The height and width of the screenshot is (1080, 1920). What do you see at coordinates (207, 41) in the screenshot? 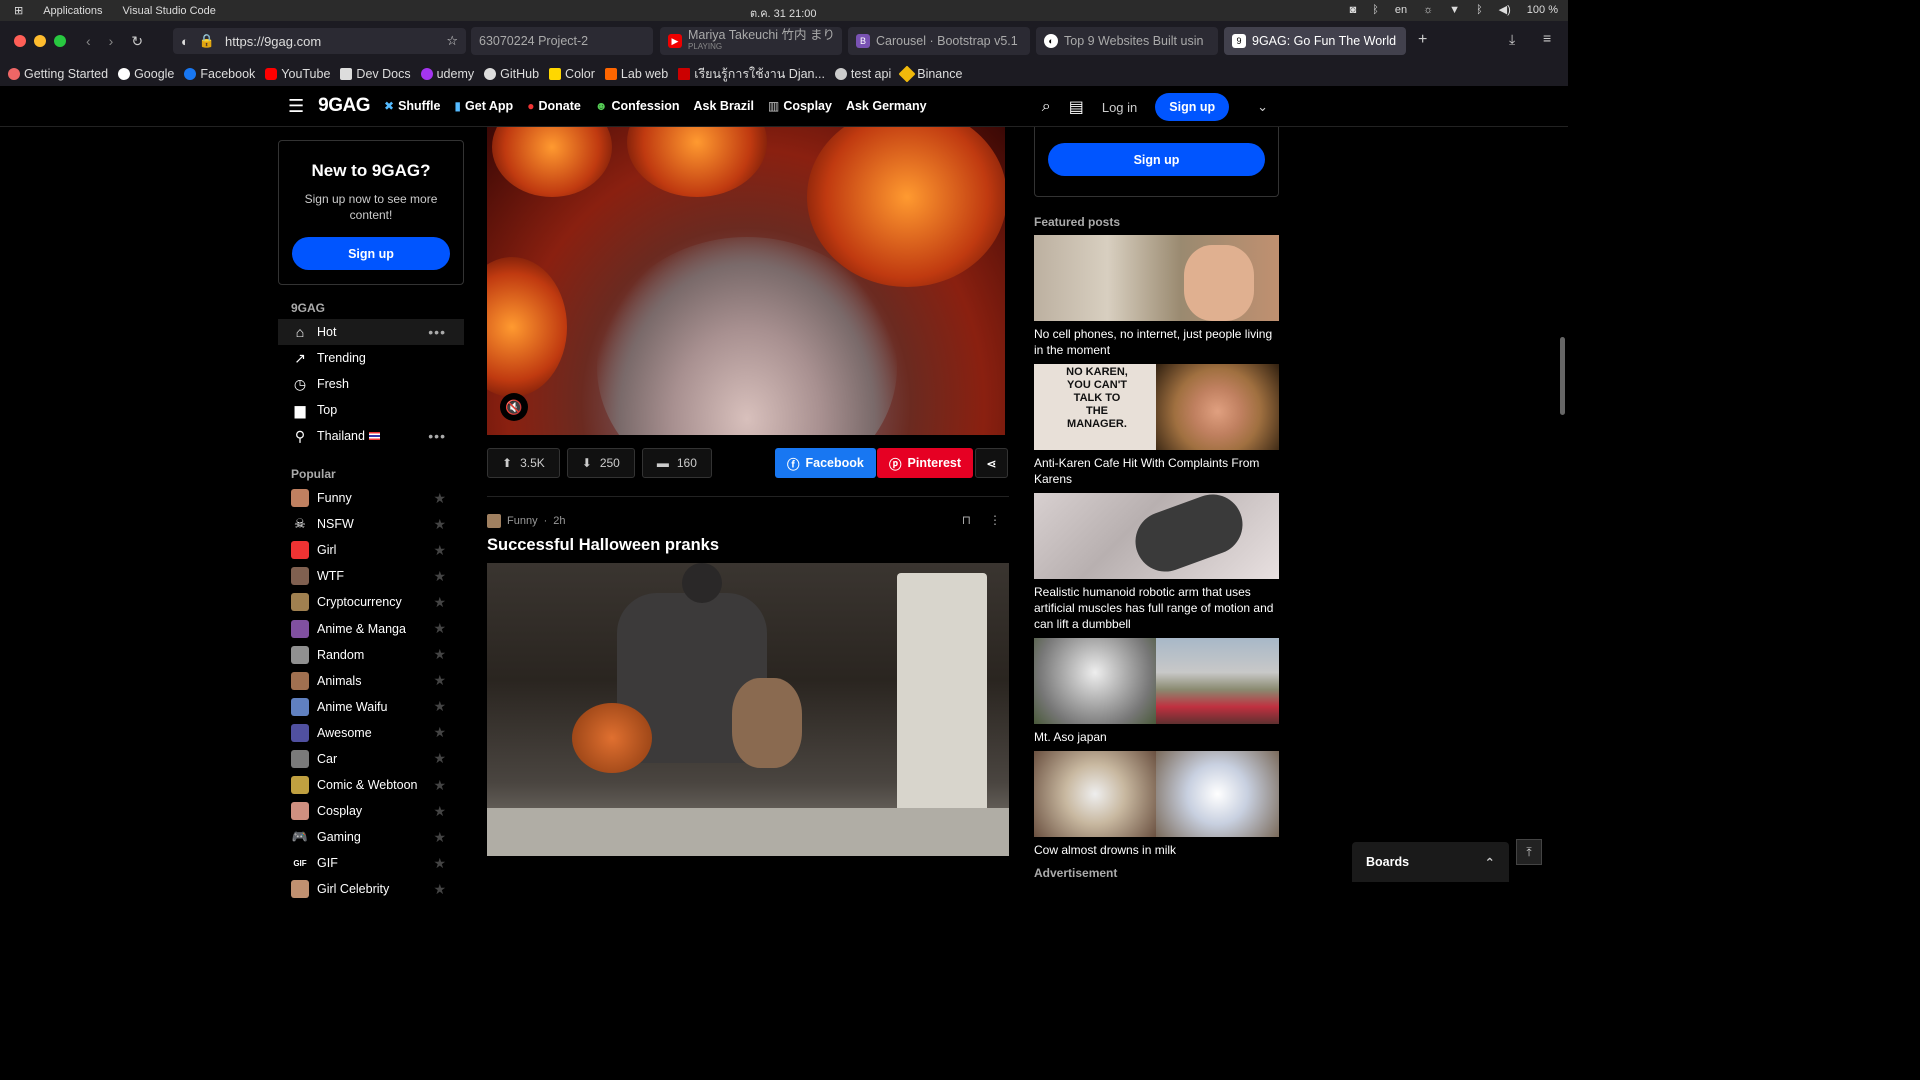
I see `lock-icon: 🔒` at bounding box center [207, 41].